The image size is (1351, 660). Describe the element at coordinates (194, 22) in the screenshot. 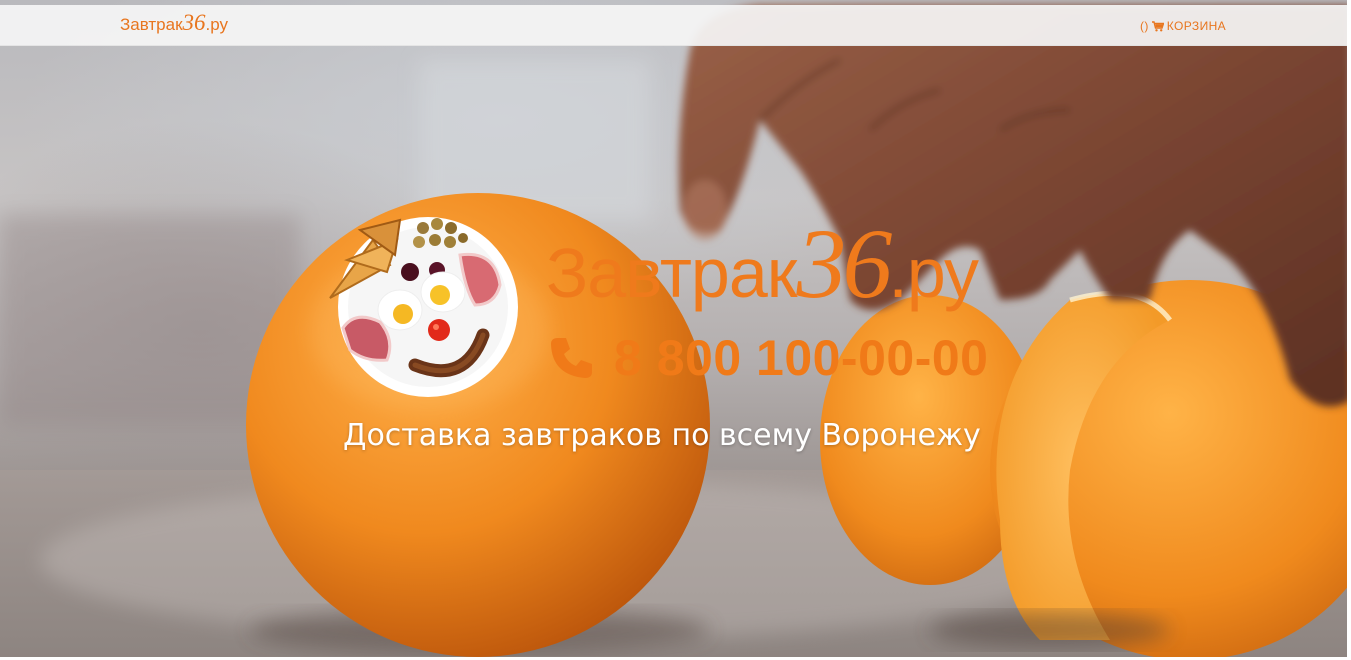

I see `nav-logo-number: 36` at that location.